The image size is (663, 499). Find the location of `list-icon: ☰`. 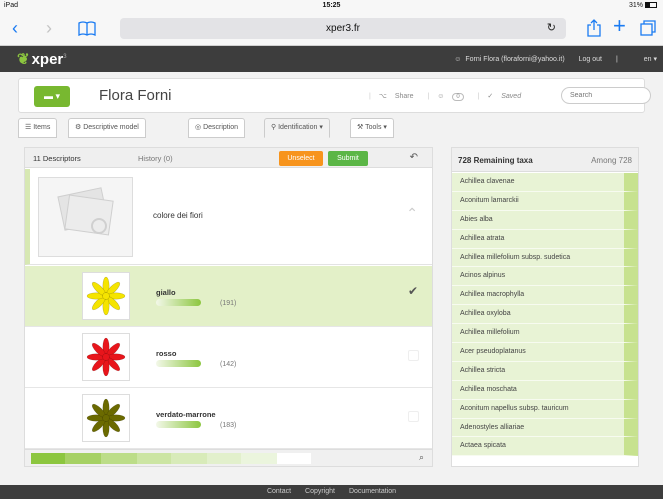

list-icon: ☰ is located at coordinates (28, 127).